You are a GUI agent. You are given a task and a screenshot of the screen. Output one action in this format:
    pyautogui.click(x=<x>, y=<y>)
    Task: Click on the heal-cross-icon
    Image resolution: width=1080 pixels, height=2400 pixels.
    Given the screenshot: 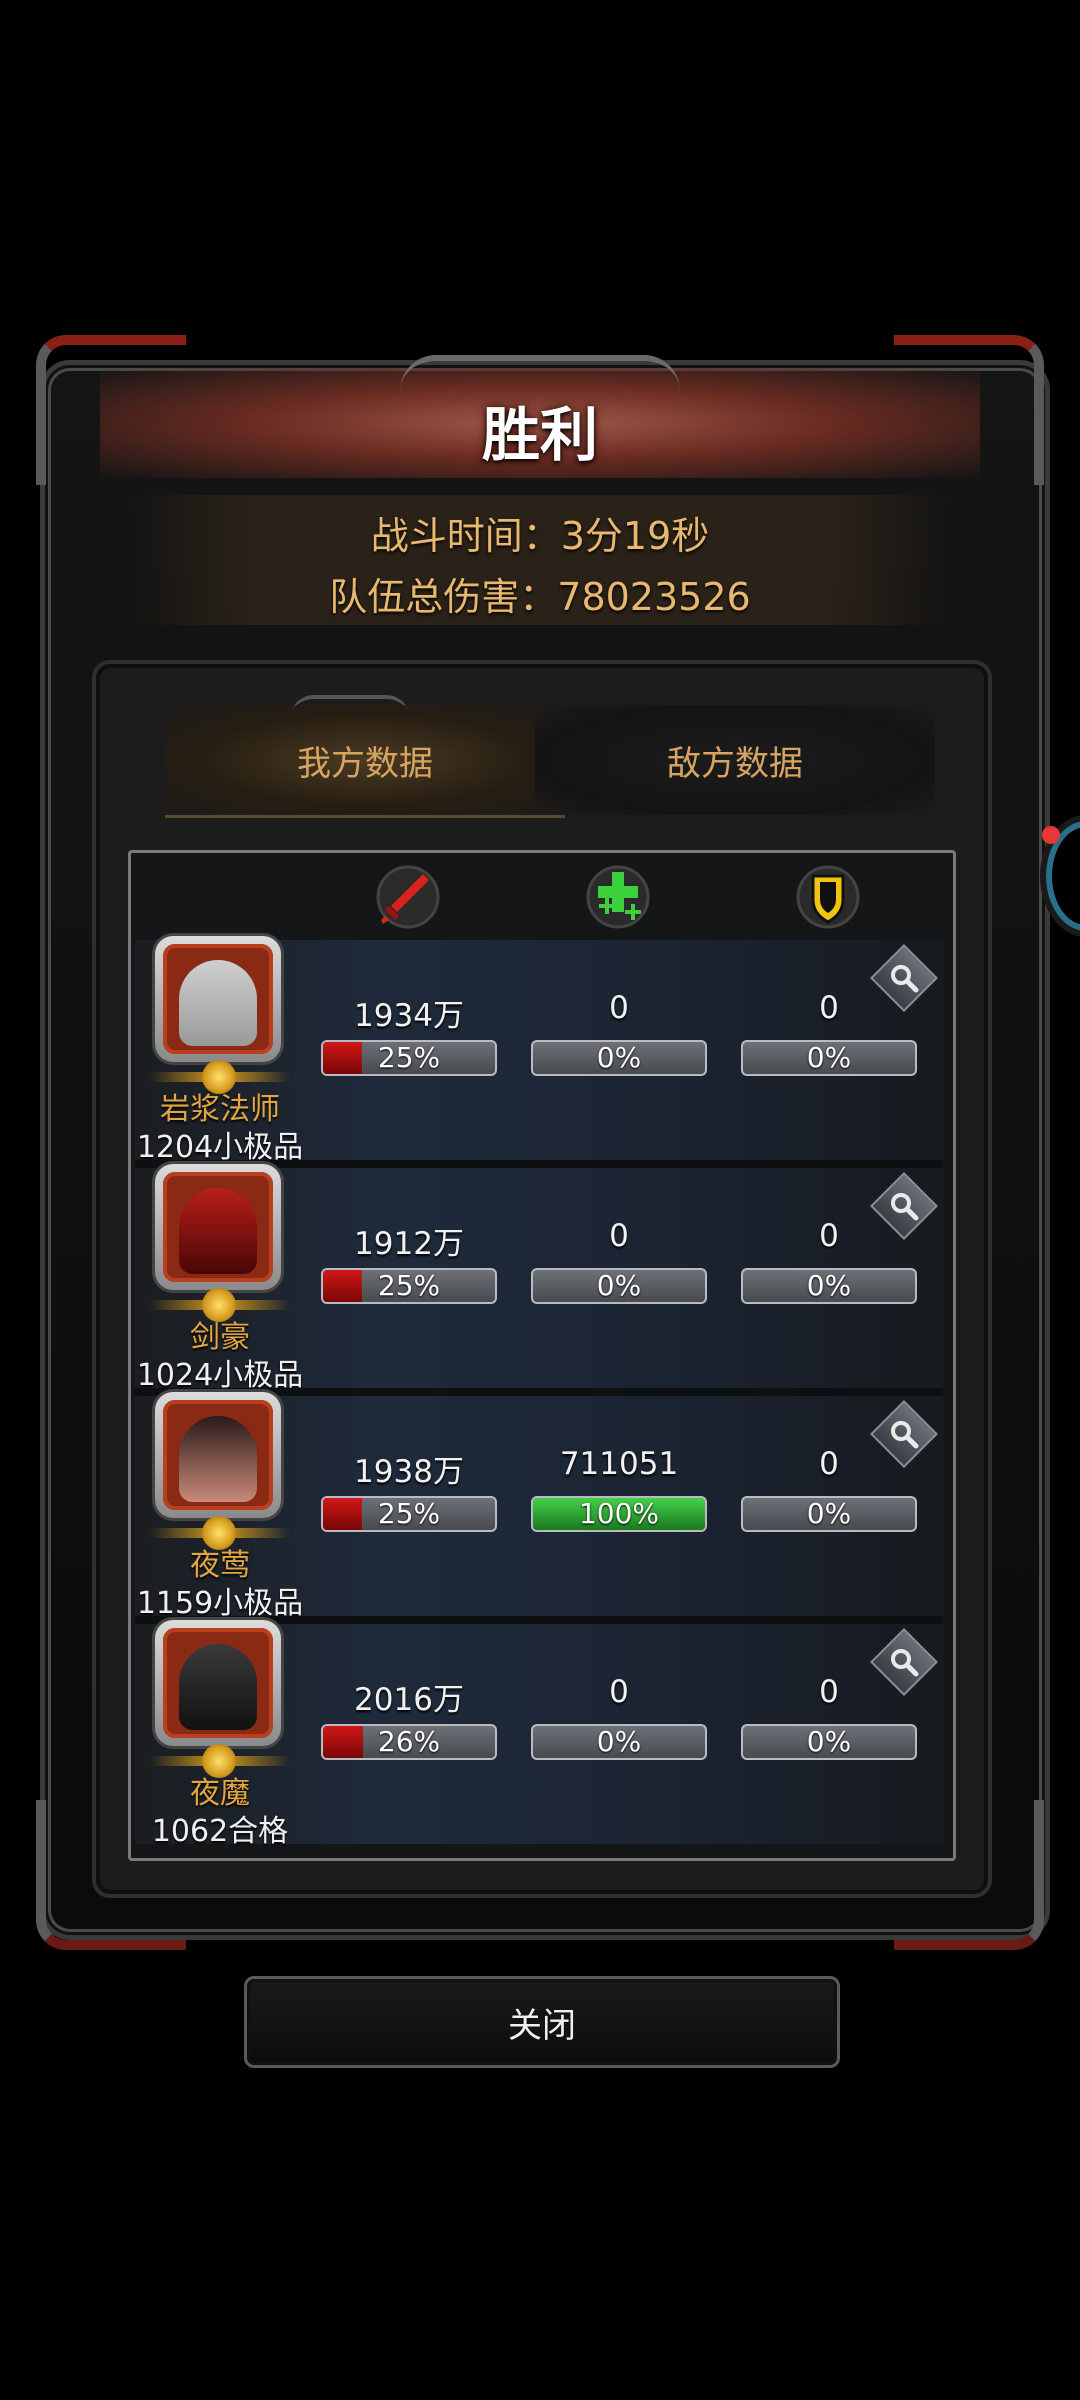 What is the action you would take?
    pyautogui.click(x=618, y=897)
    